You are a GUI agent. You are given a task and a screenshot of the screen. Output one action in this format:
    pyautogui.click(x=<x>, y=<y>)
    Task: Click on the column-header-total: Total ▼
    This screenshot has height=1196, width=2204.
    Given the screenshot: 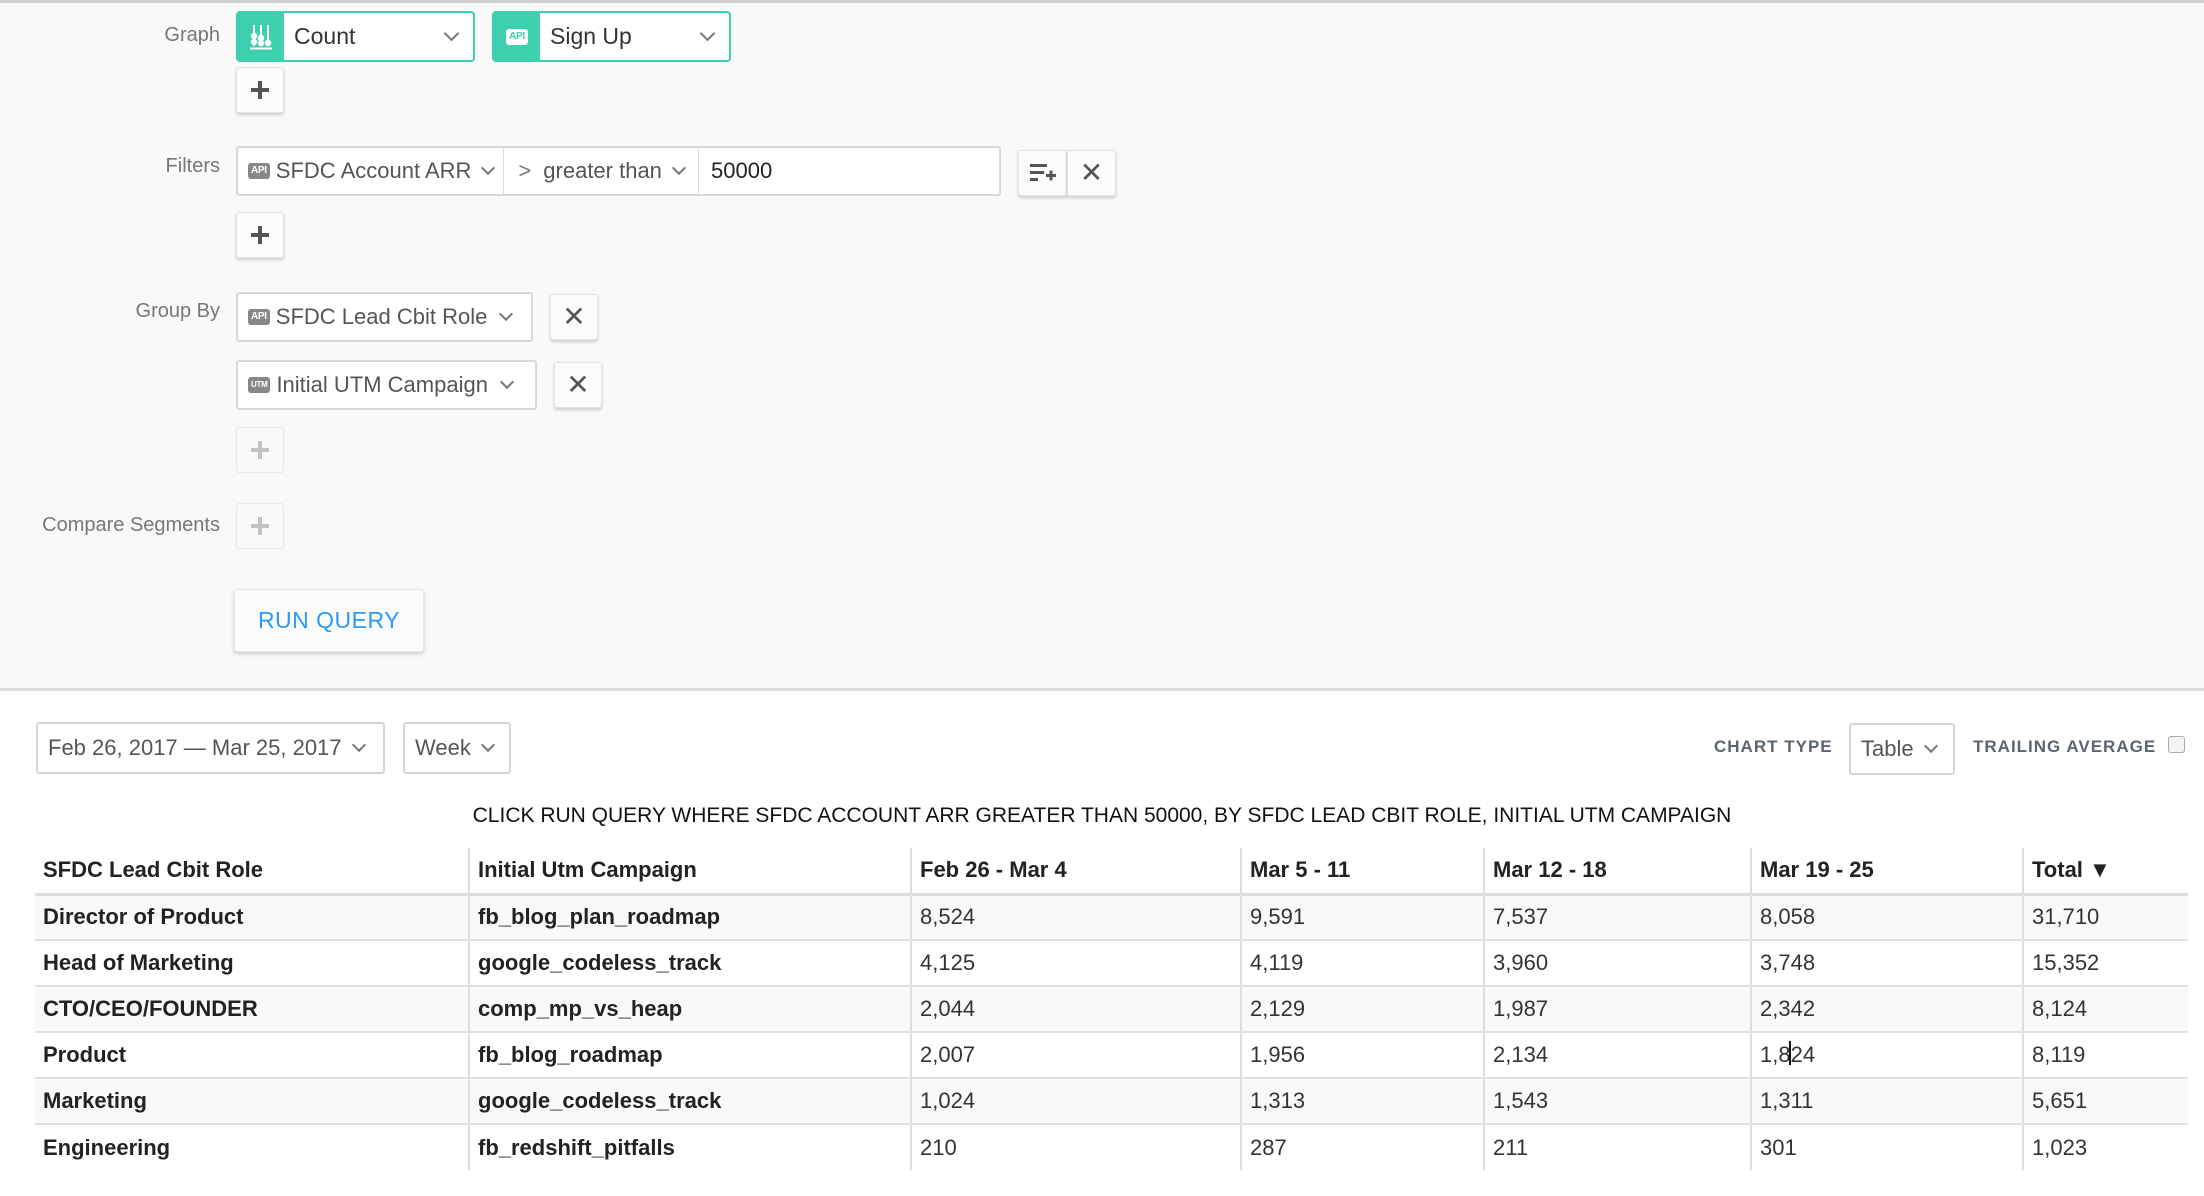 What is the action you would take?
    pyautogui.click(x=2105, y=872)
    